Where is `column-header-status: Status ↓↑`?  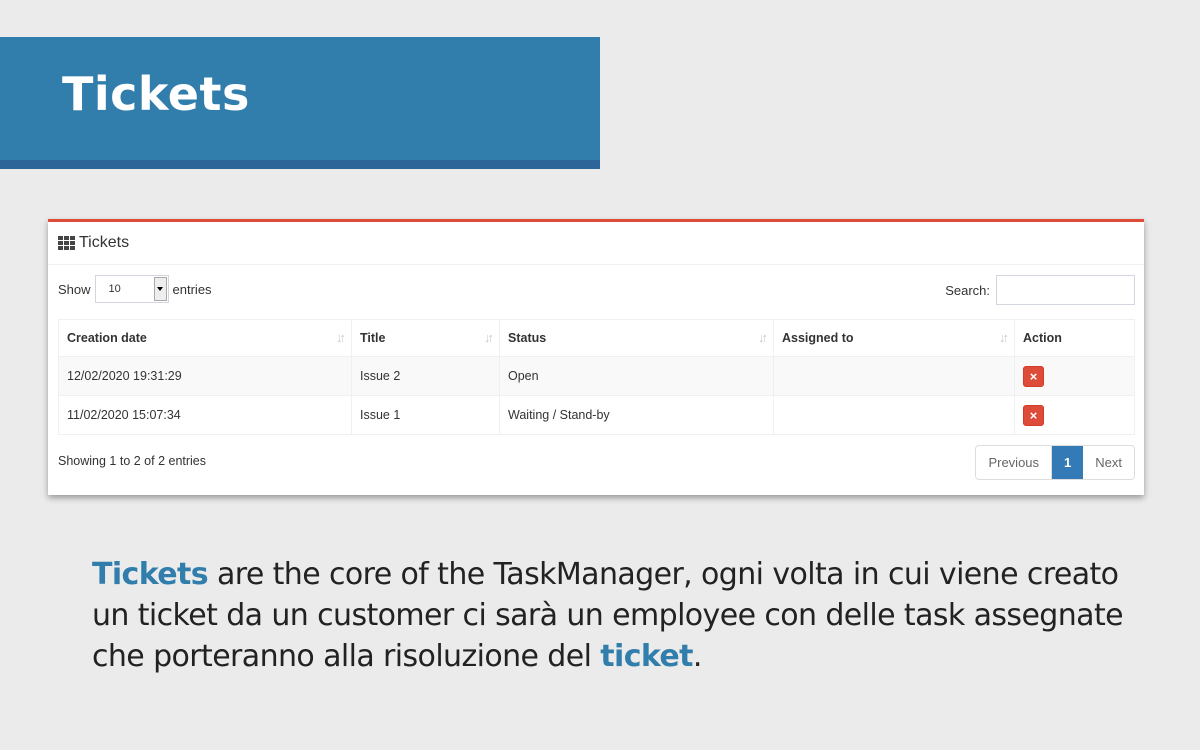
column-header-status: Status ↓↑ is located at coordinates (636, 338).